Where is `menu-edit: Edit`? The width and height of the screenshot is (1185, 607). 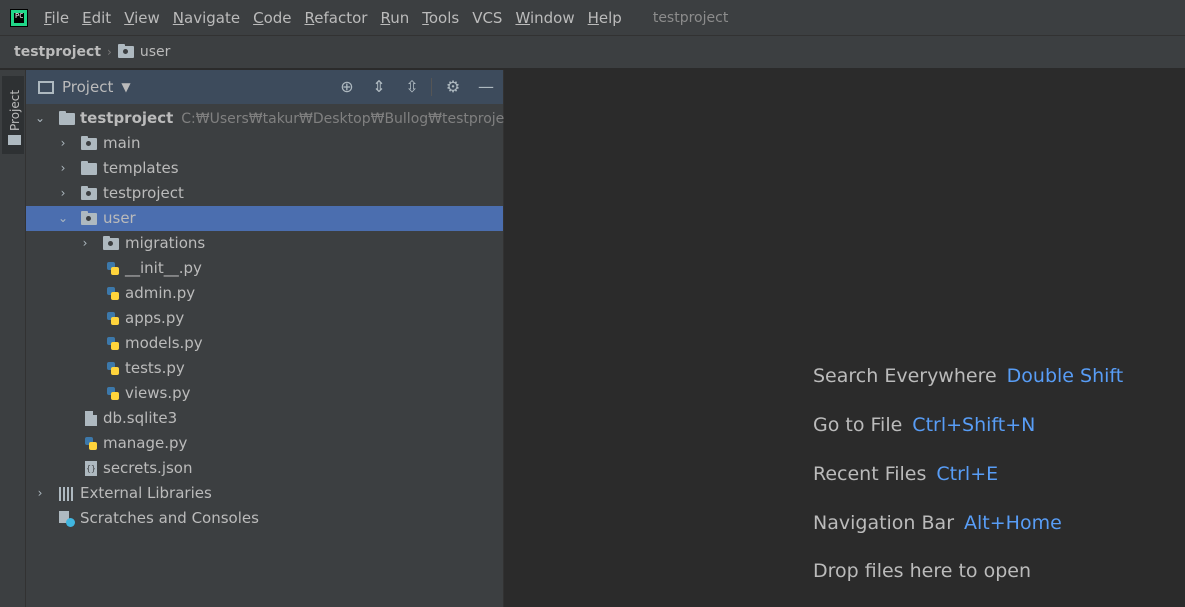
menu-edit: Edit is located at coordinates (96, 18).